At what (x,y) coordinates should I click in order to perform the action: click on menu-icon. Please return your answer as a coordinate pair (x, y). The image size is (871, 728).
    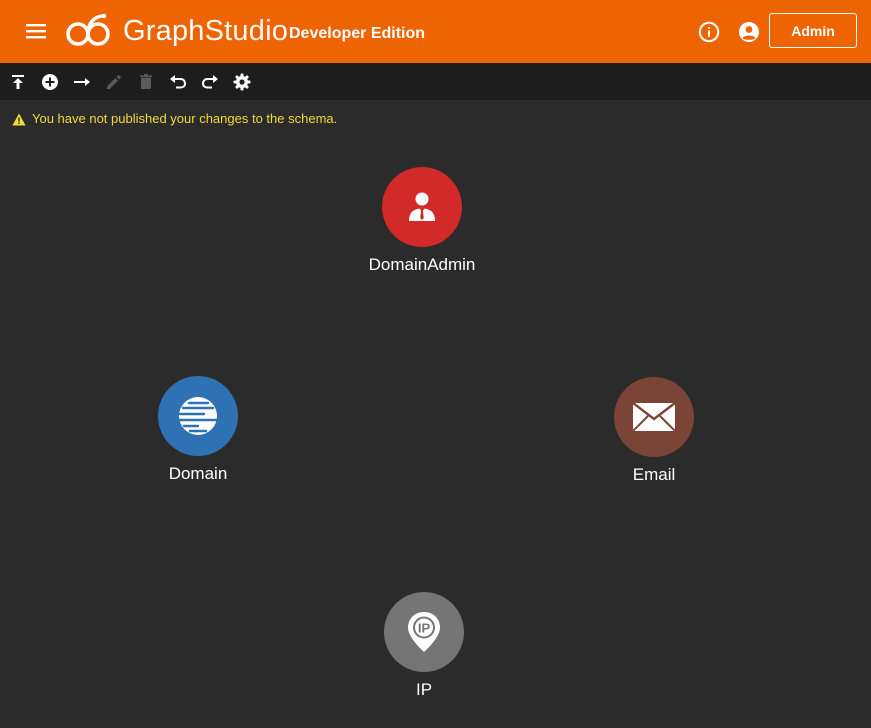
    Looking at the image, I should click on (36, 31).